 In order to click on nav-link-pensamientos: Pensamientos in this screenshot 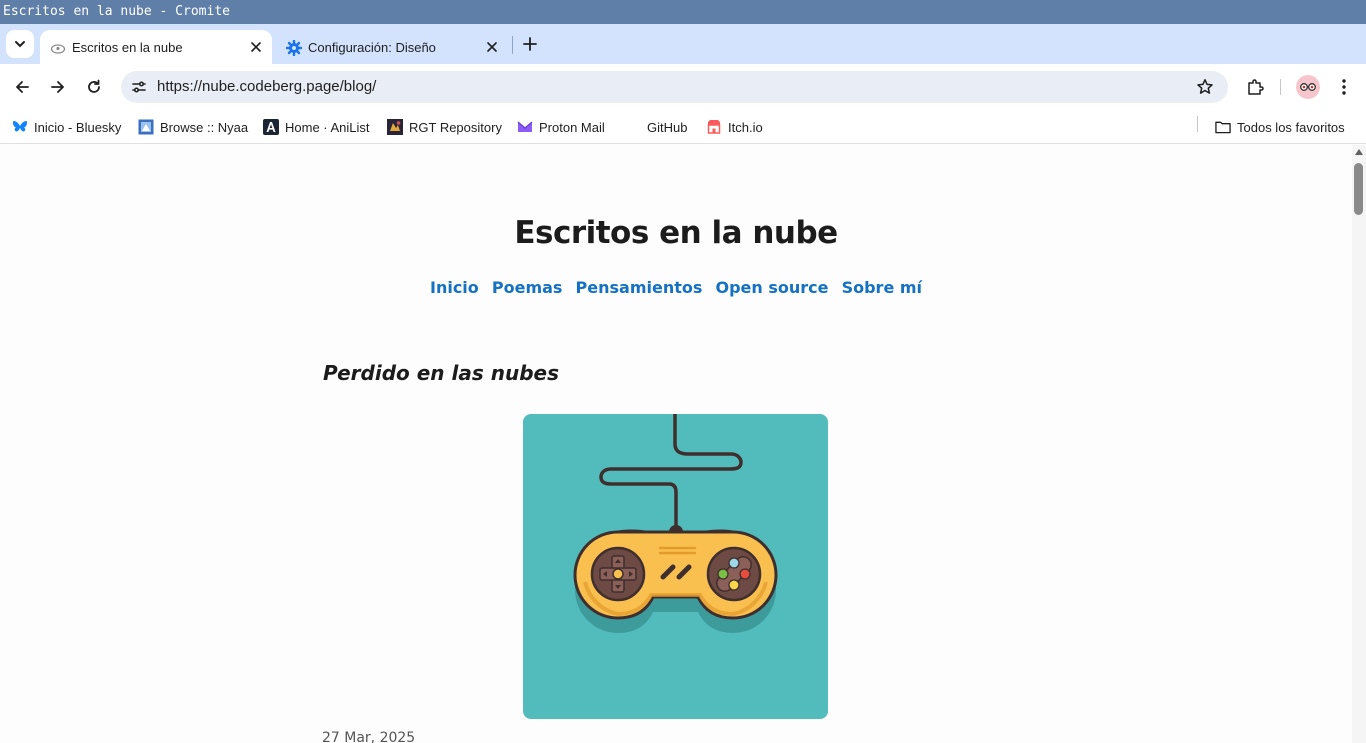, I will do `click(639, 287)`.